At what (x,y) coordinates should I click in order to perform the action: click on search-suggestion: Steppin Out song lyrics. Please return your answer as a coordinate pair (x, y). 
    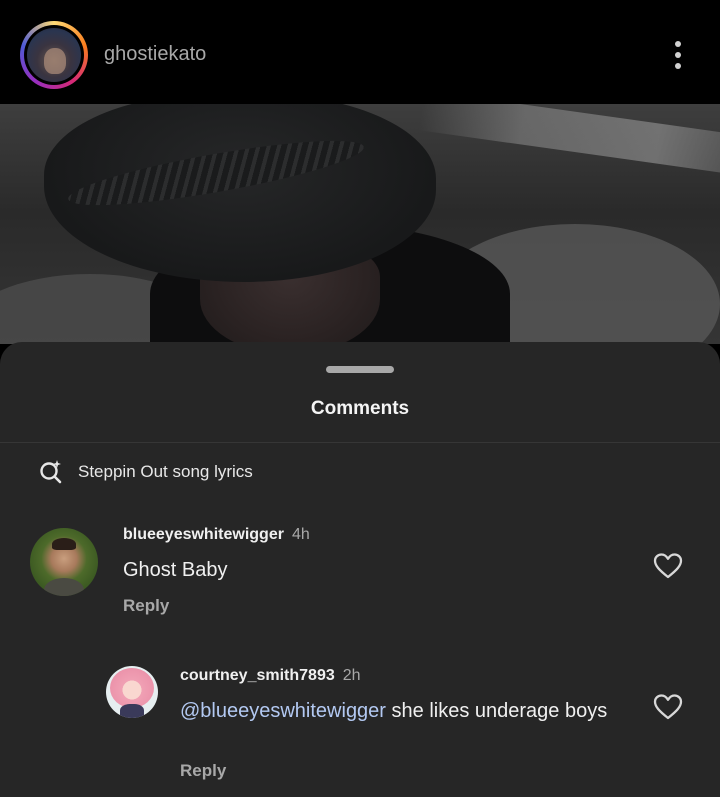
    Looking at the image, I should click on (145, 472).